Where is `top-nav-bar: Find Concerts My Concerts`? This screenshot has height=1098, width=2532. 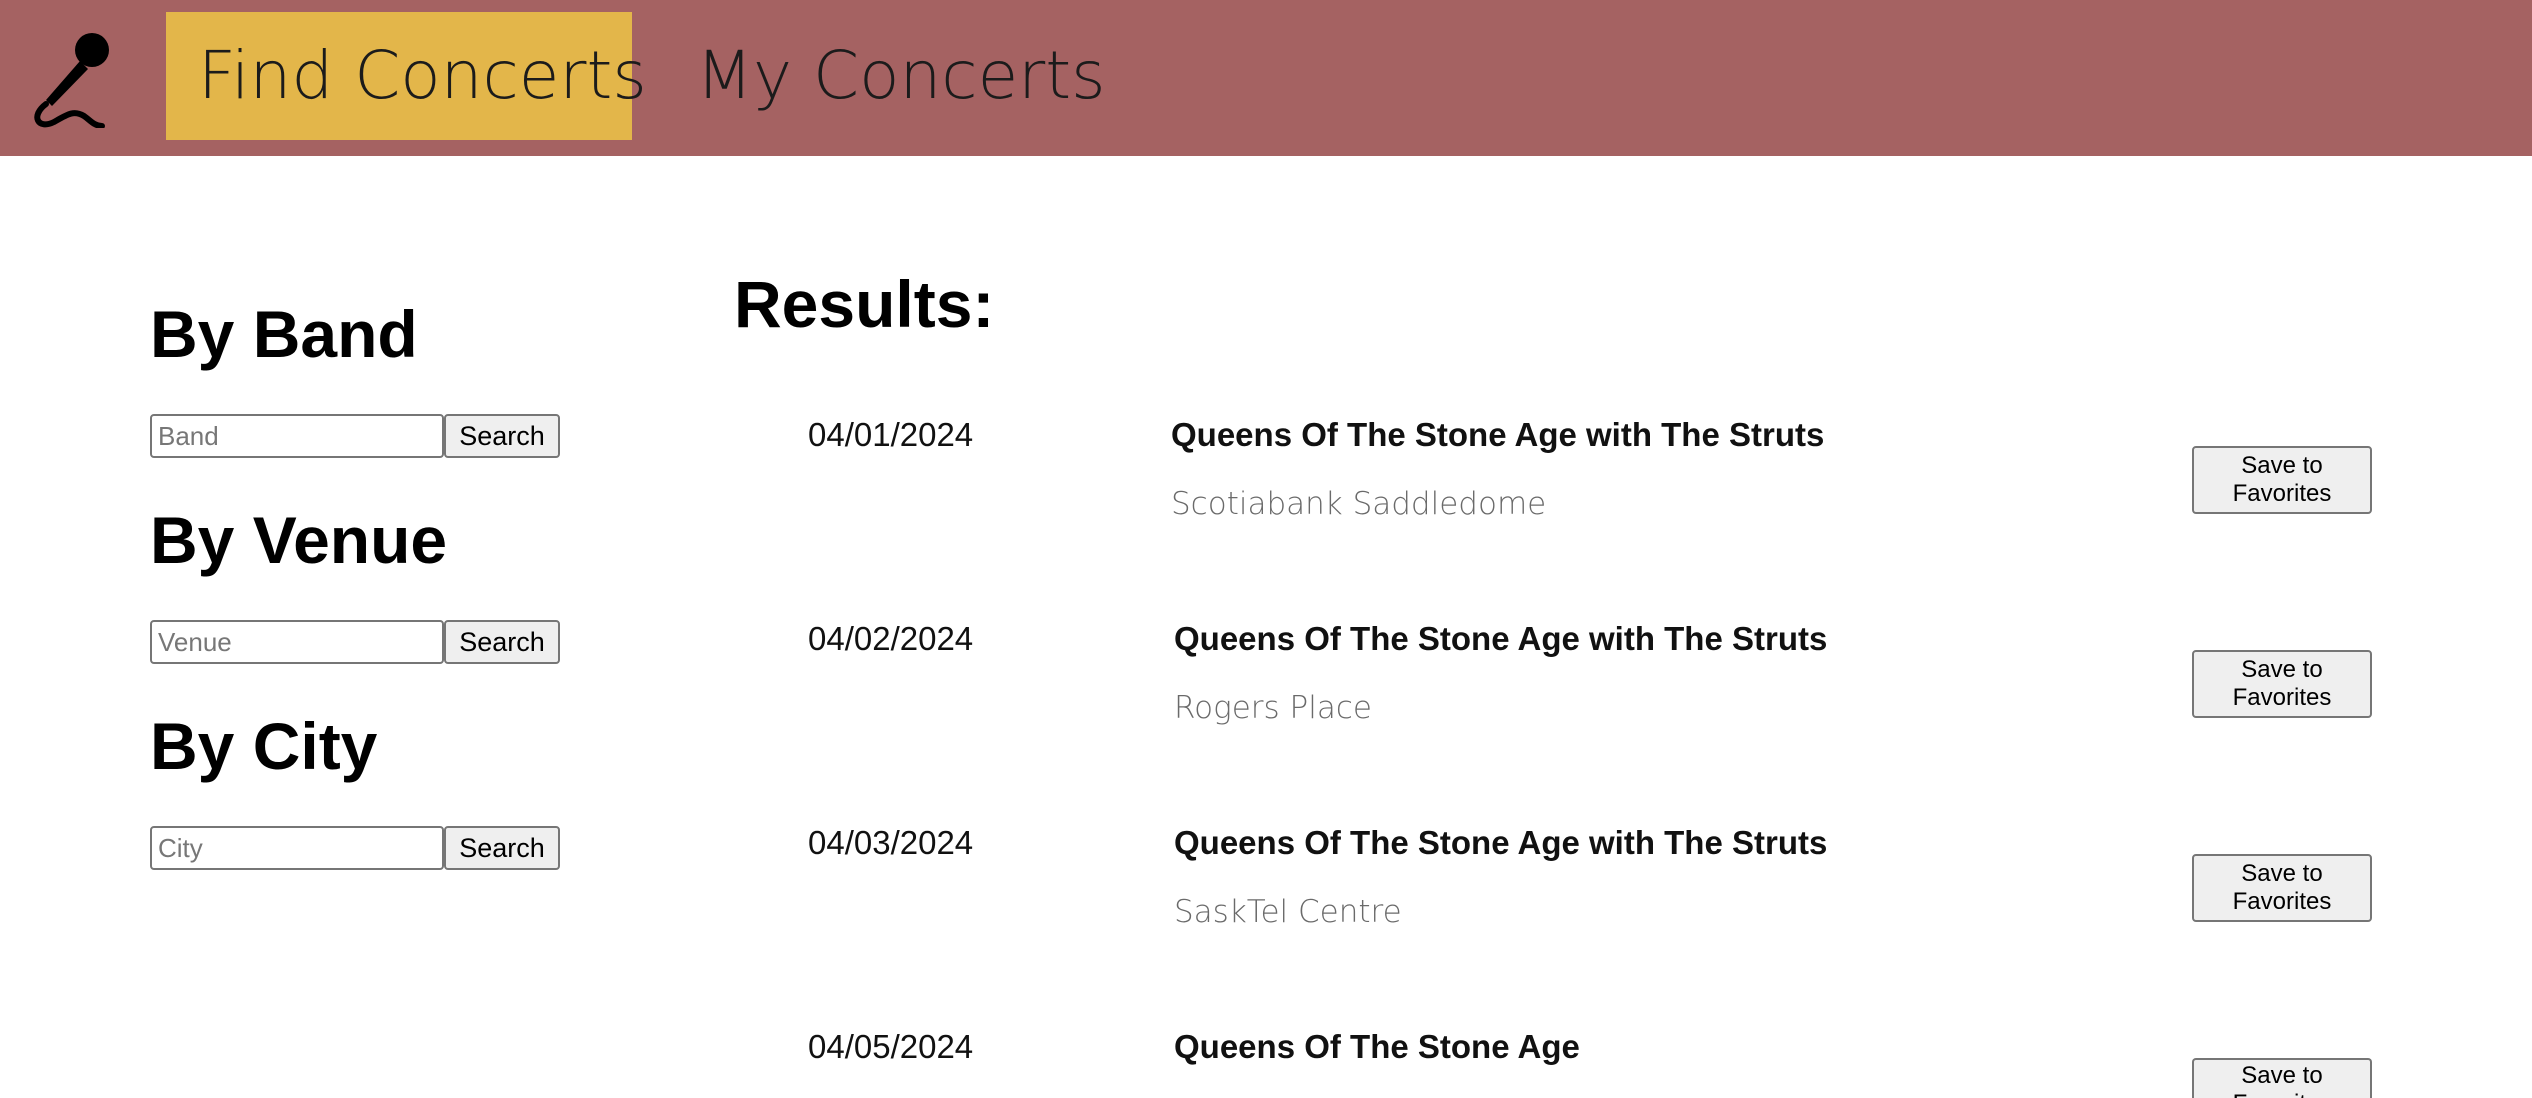
top-nav-bar: Find Concerts My Concerts is located at coordinates (1266, 78).